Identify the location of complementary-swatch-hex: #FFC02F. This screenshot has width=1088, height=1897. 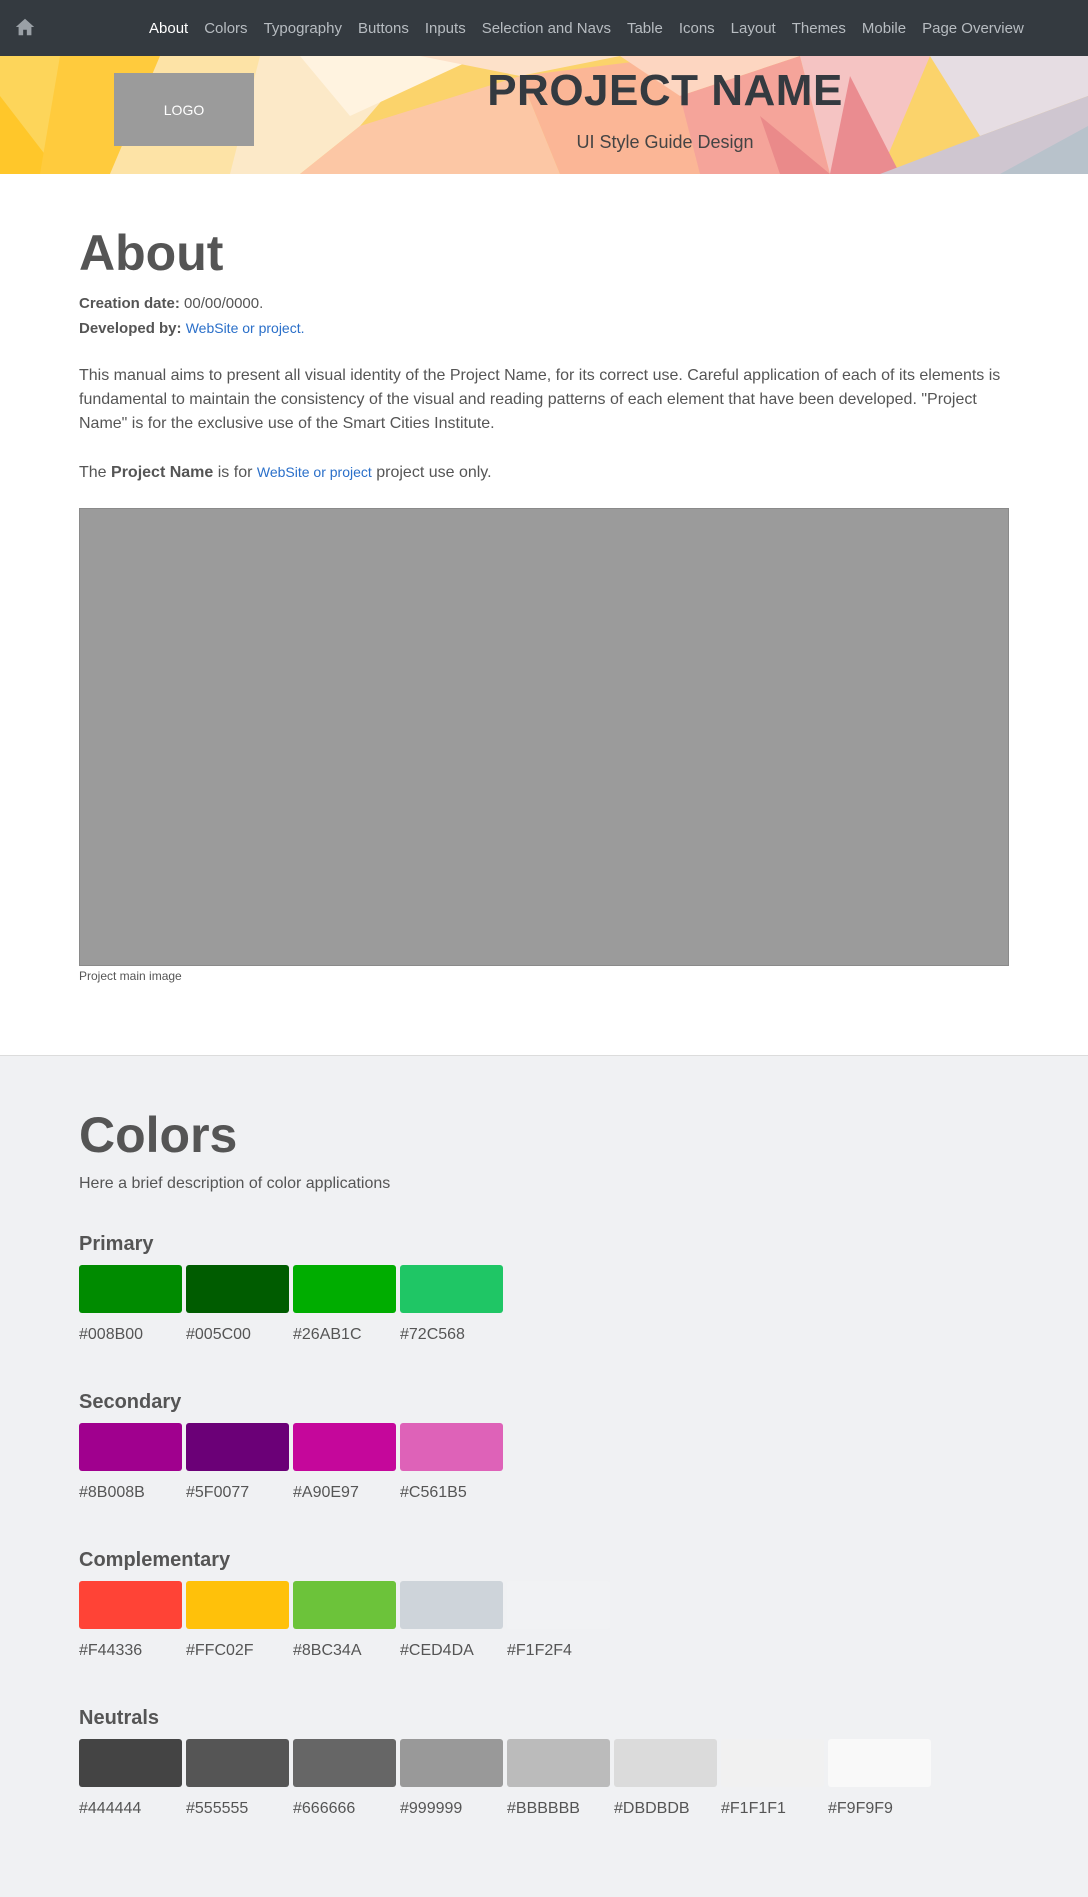
(220, 1650).